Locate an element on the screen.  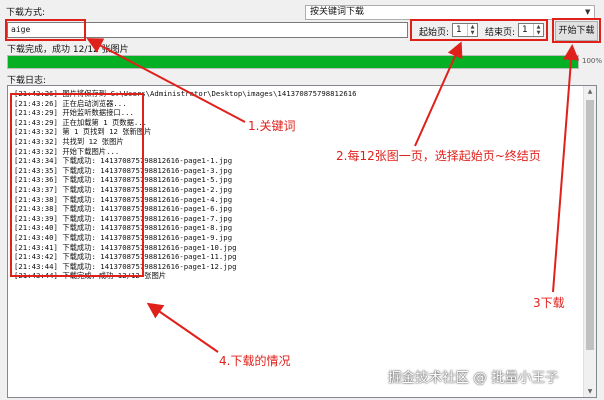
arrow-to-download is located at coordinates (566, 168).